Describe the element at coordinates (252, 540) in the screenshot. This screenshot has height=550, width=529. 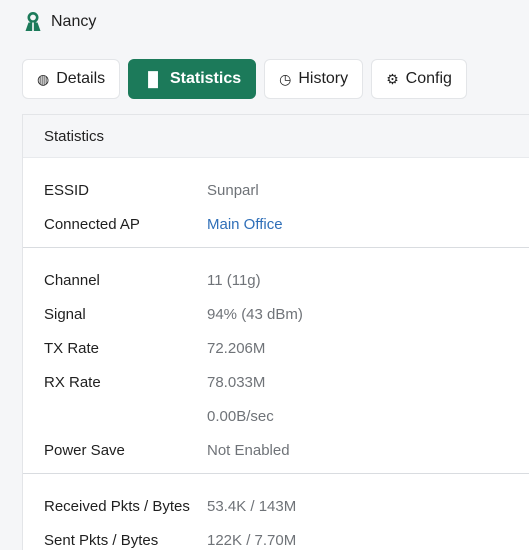
I see `stat-value: 122K / 7.70M` at that location.